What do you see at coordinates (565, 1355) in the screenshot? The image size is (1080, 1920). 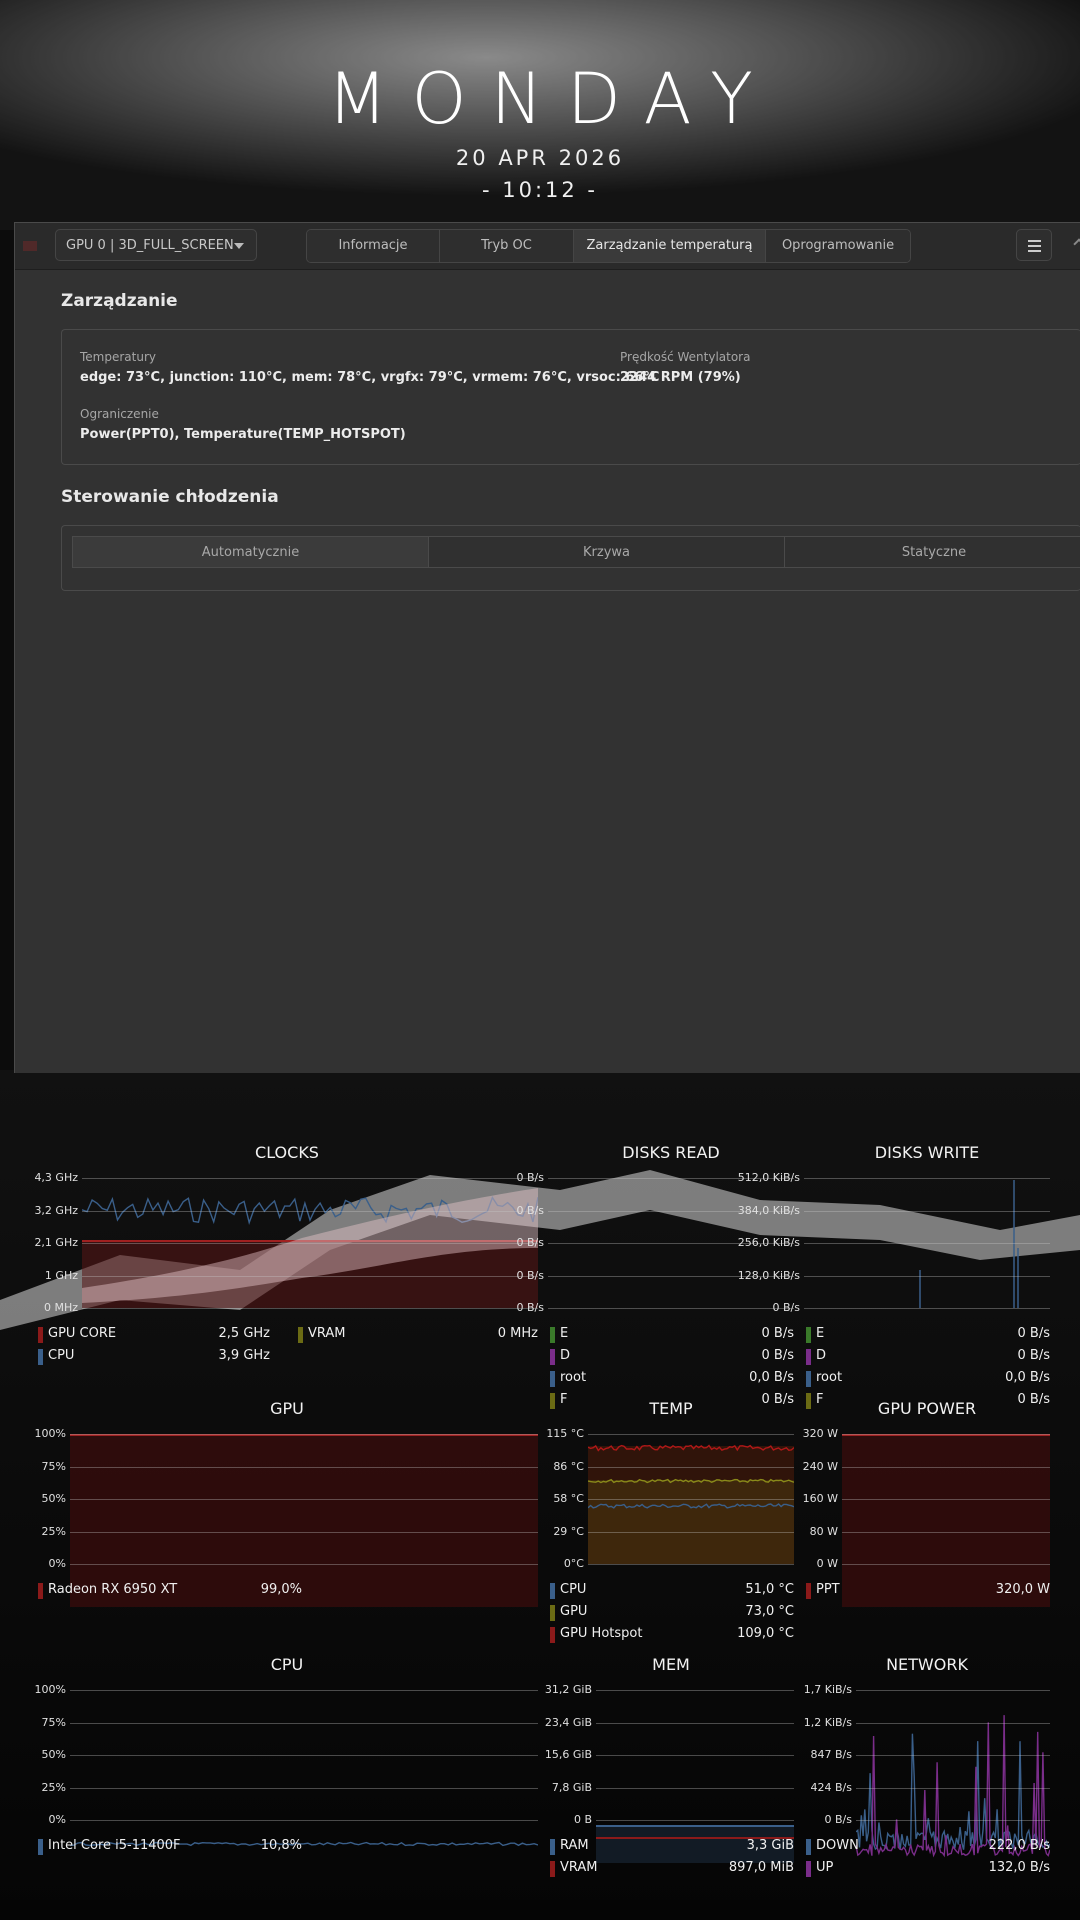 I see `disks-read-legend-name: D` at bounding box center [565, 1355].